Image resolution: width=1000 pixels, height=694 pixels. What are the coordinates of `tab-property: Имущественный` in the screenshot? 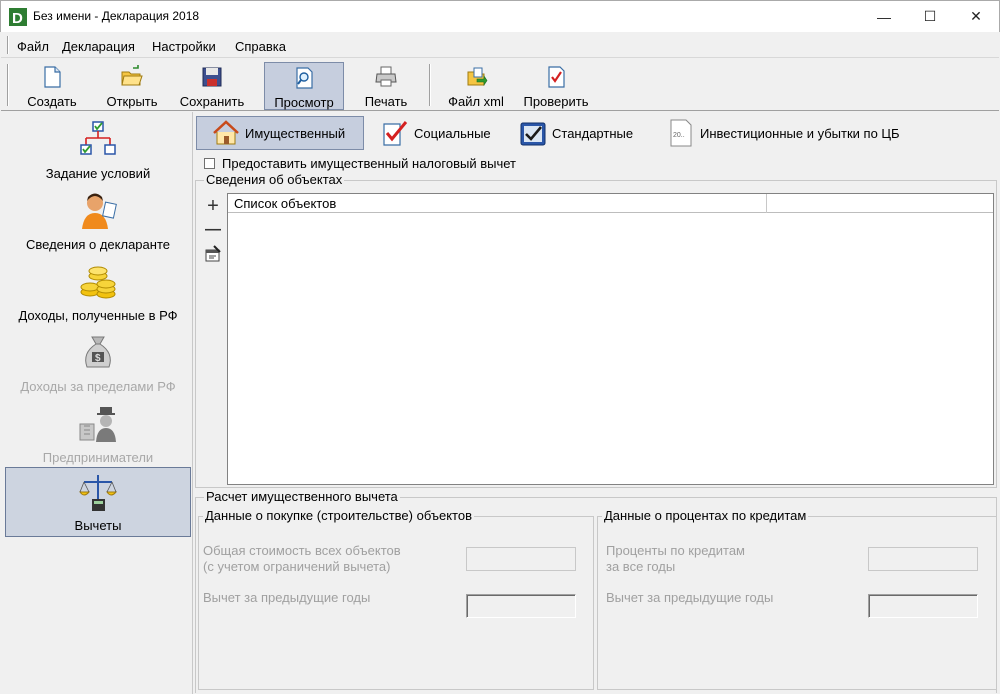 It's located at (280, 133).